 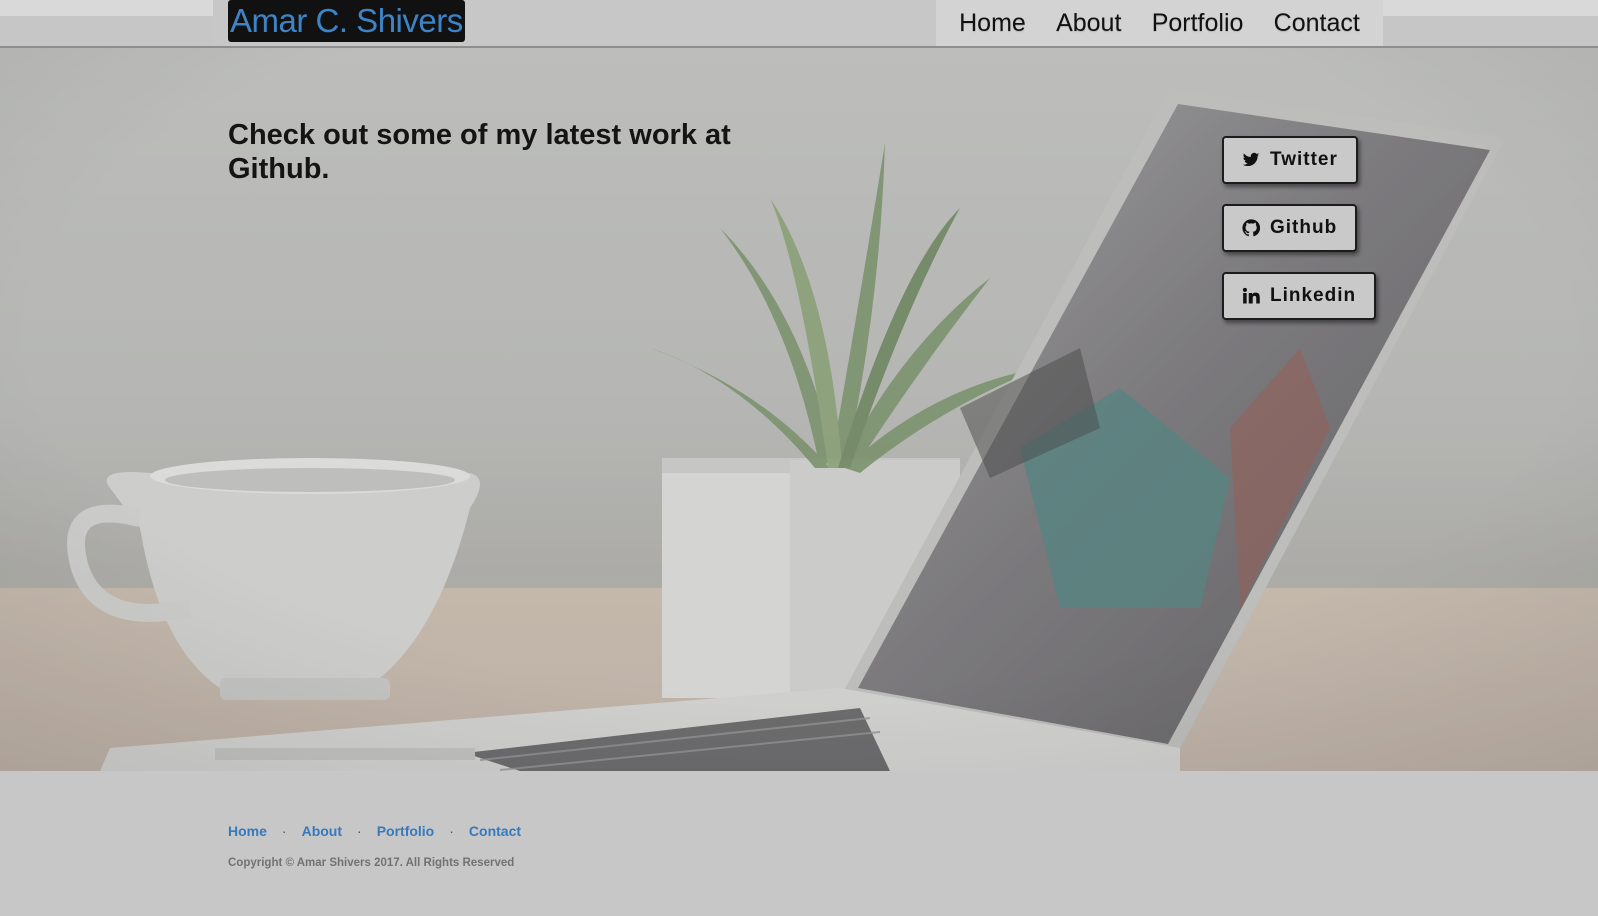 What do you see at coordinates (1304, 159) in the screenshot?
I see `twitter-button-label: Twitter` at bounding box center [1304, 159].